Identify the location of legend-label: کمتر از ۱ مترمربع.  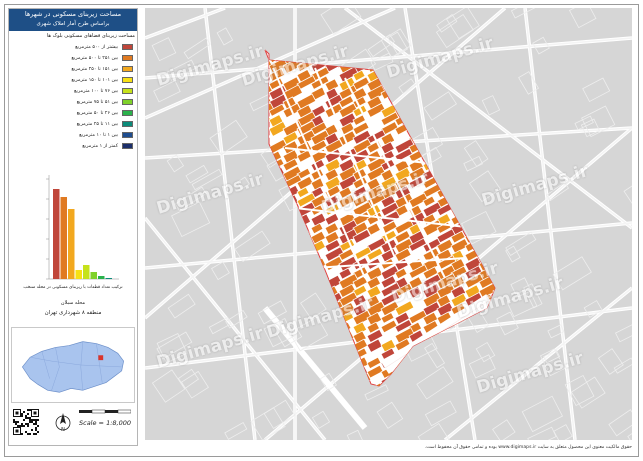
(100, 146).